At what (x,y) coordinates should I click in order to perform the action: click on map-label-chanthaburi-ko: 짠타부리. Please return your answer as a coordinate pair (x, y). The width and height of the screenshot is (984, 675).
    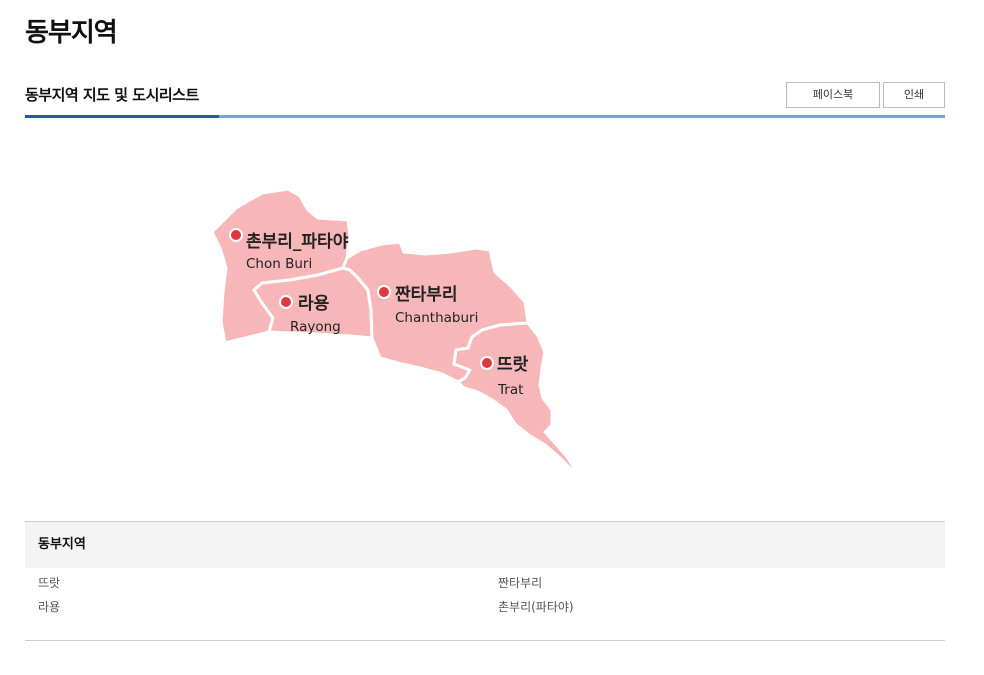
    Looking at the image, I should click on (426, 295).